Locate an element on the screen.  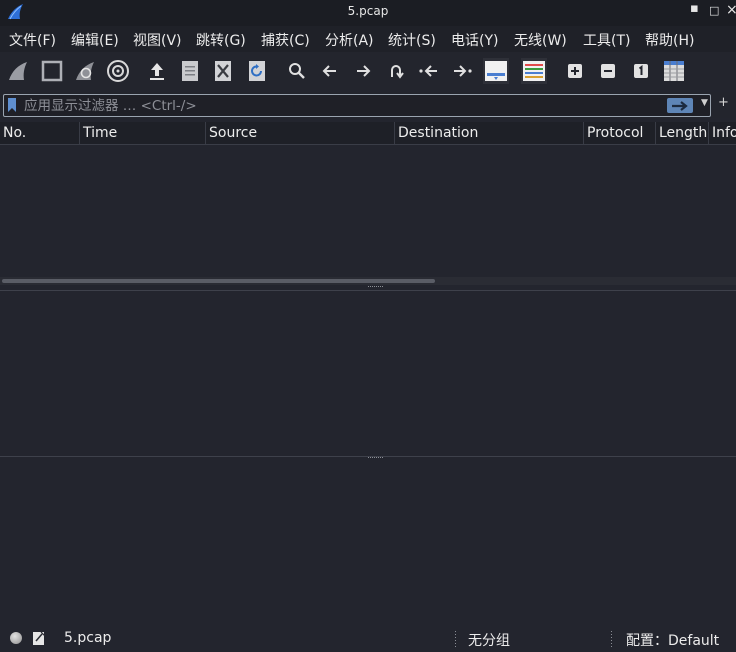
resize-columns-icon is located at coordinates (674, 71).